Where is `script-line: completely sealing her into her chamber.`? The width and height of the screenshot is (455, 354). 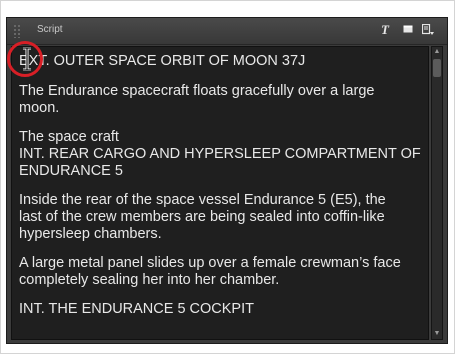 script-line: completely sealing her into her chamber. is located at coordinates (149, 280).